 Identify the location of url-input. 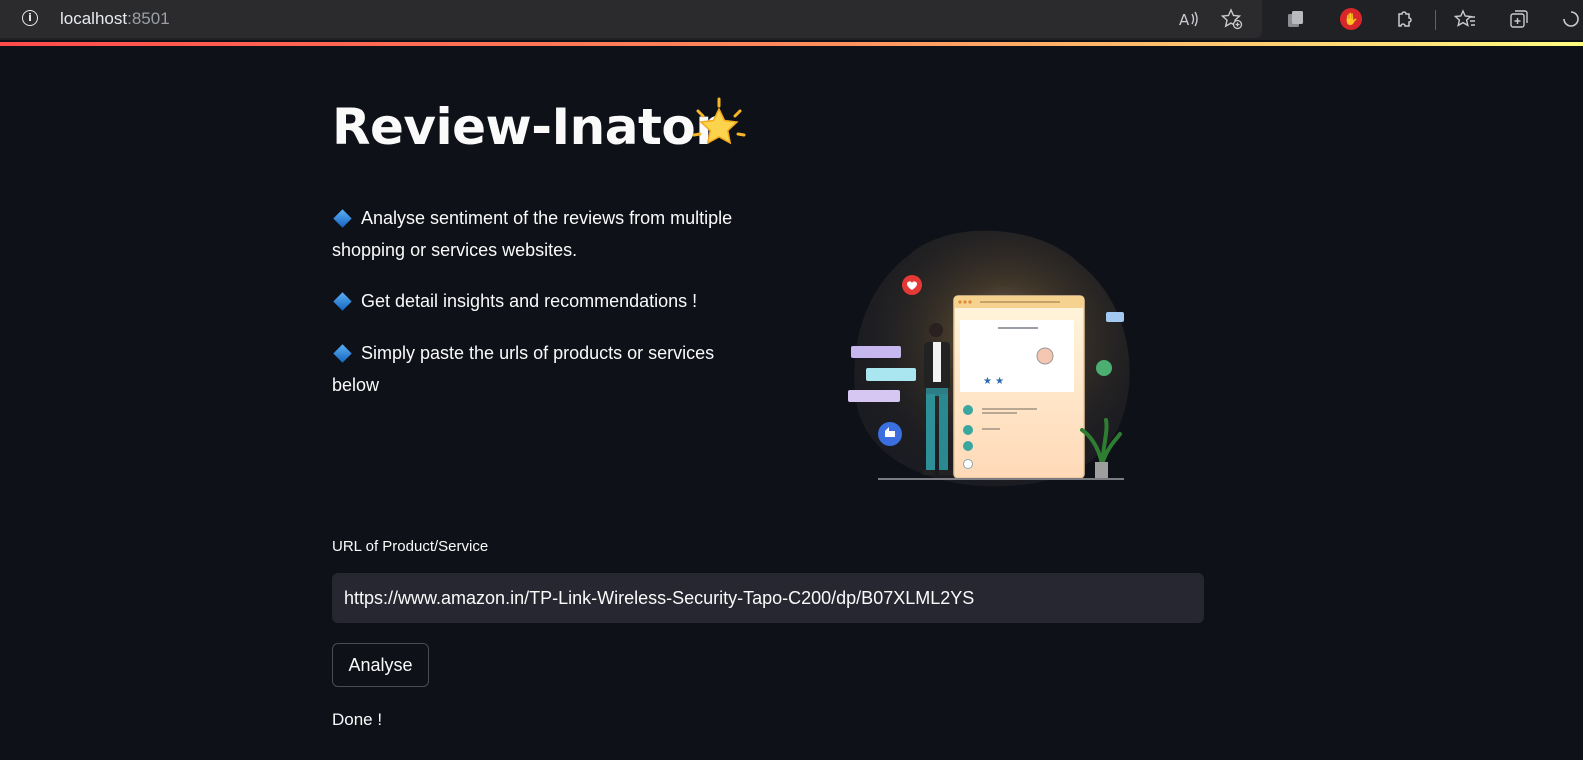
(768, 598).